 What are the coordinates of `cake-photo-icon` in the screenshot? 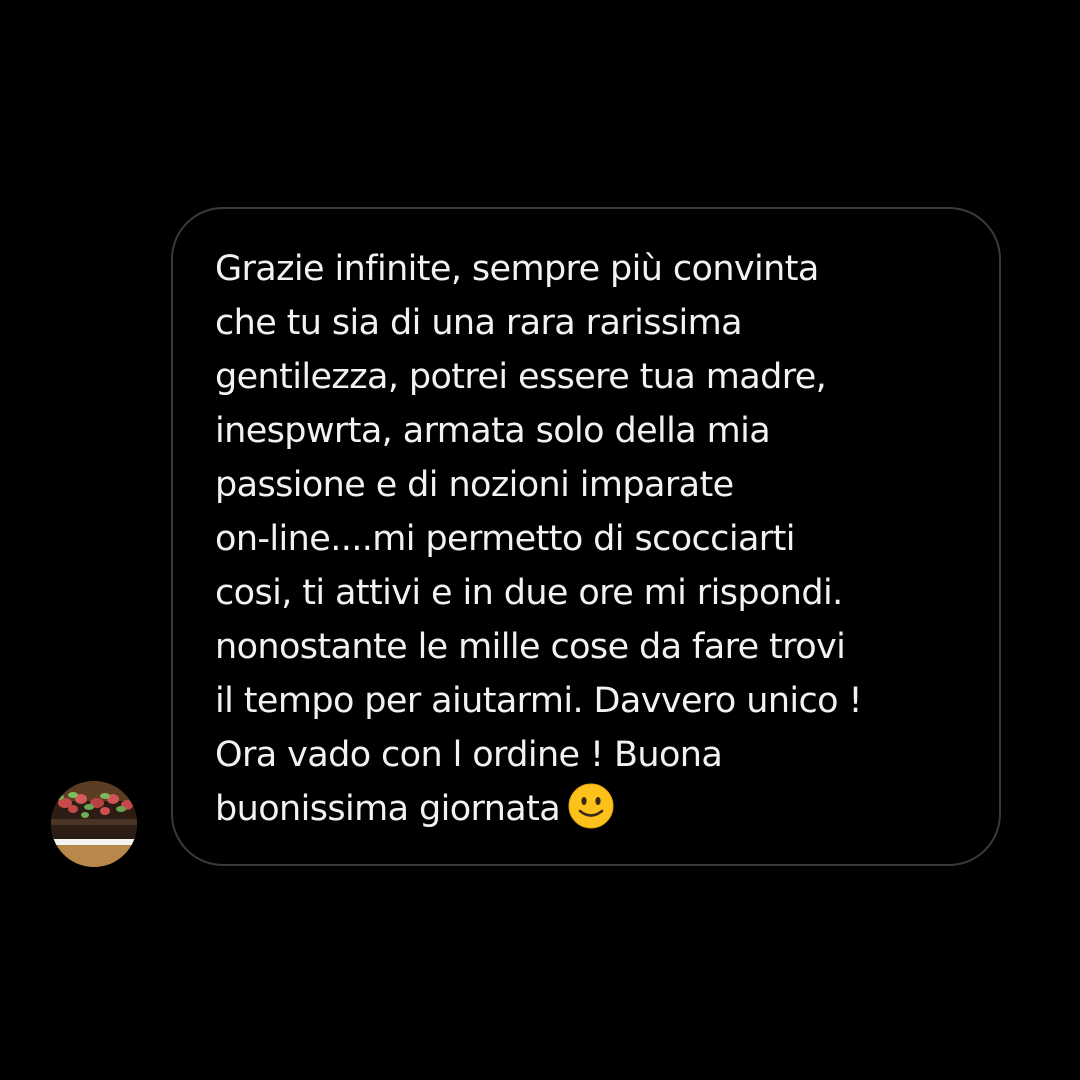 It's located at (94, 824).